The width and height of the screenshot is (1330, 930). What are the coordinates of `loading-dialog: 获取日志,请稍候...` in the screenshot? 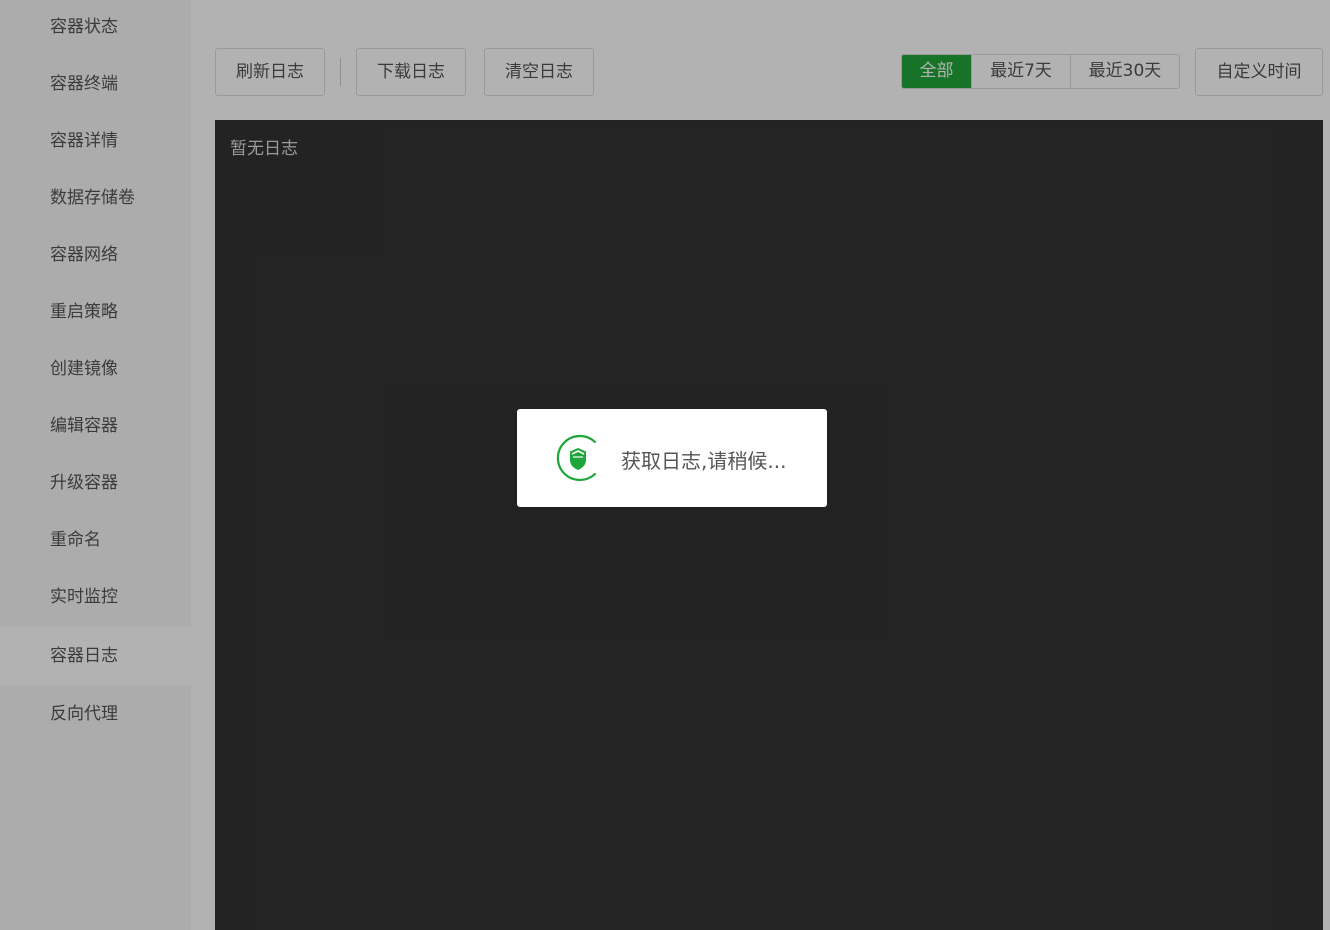 It's located at (672, 458).